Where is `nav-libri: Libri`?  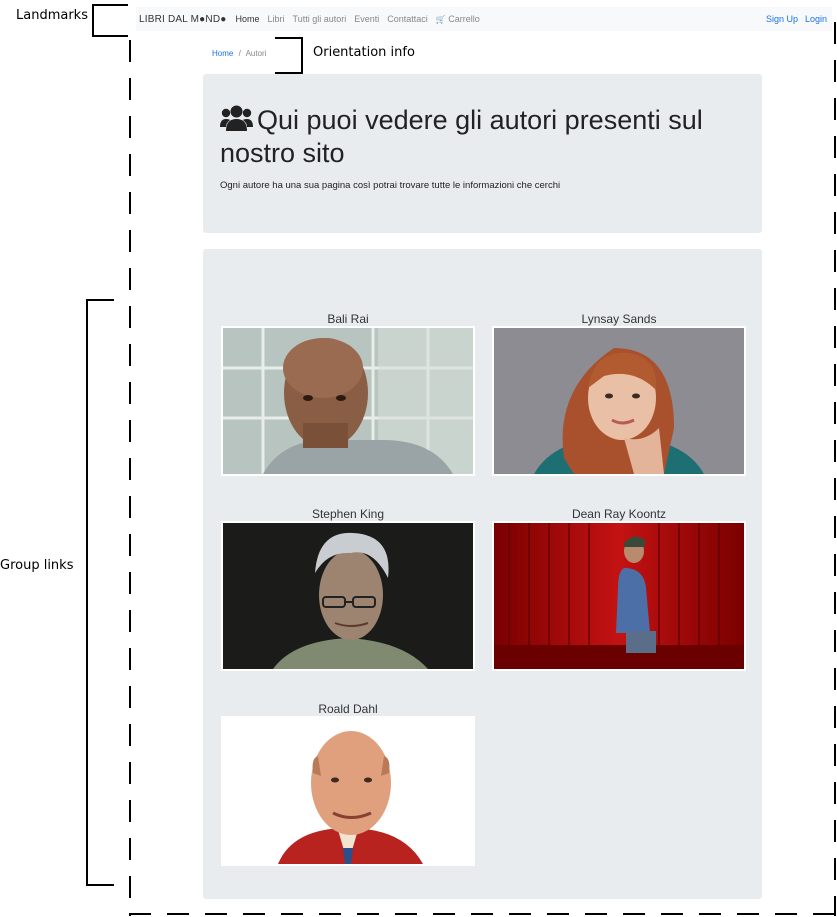
nav-libri: Libri is located at coordinates (276, 19).